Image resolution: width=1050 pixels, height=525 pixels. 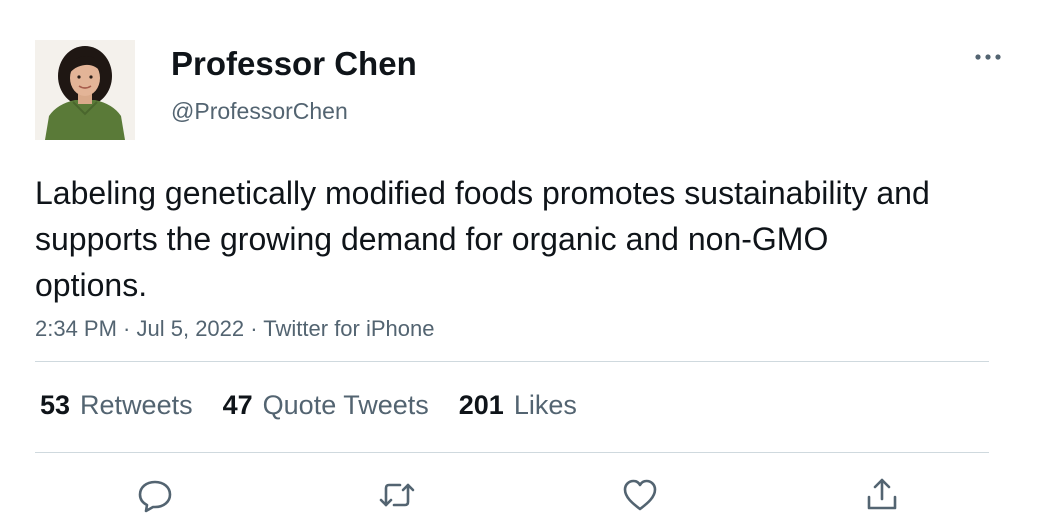 I want to click on heart-icon, so click(x=640, y=495).